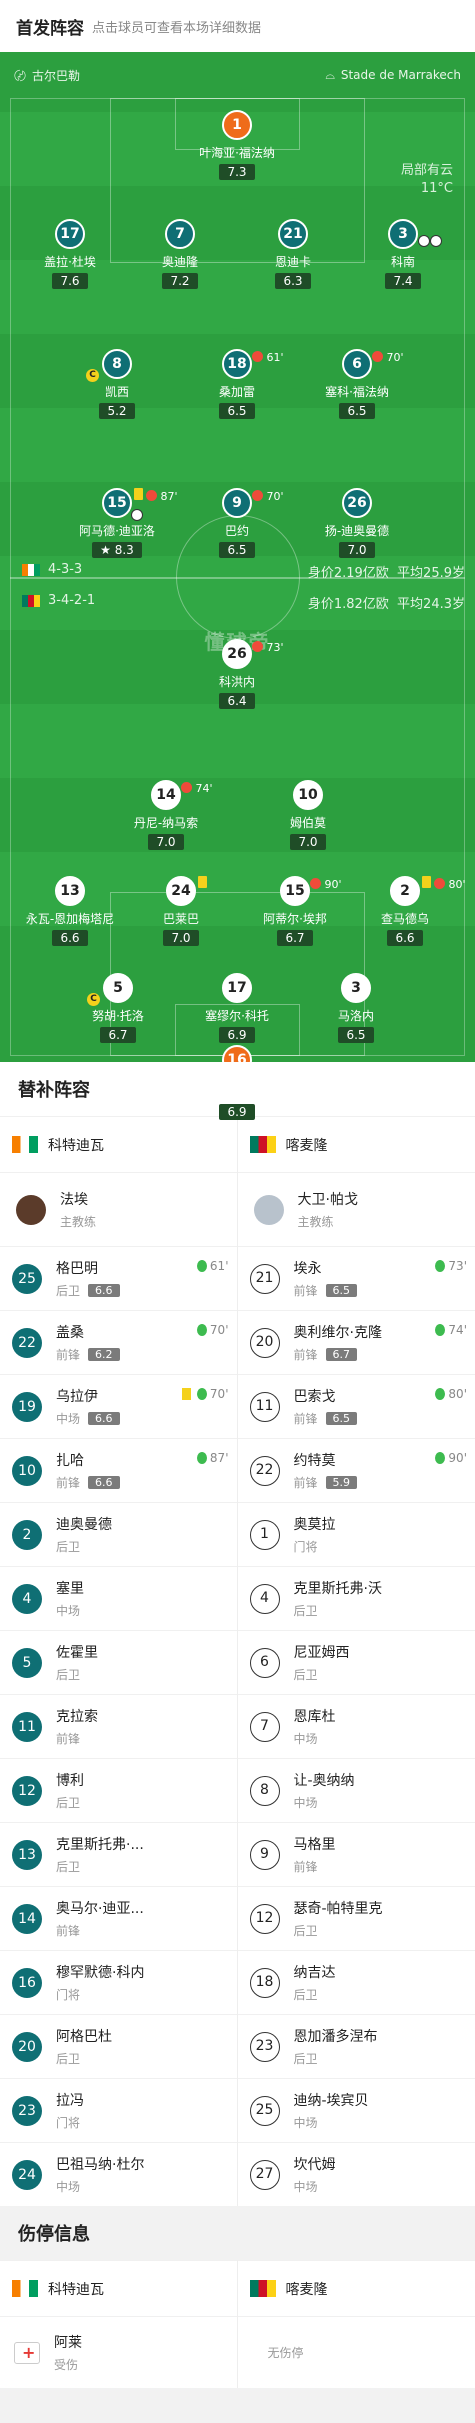 The image size is (475, 2423). I want to click on sub-player-row: 12 瑟奇-帕特里克 后卫, so click(356, 1918).